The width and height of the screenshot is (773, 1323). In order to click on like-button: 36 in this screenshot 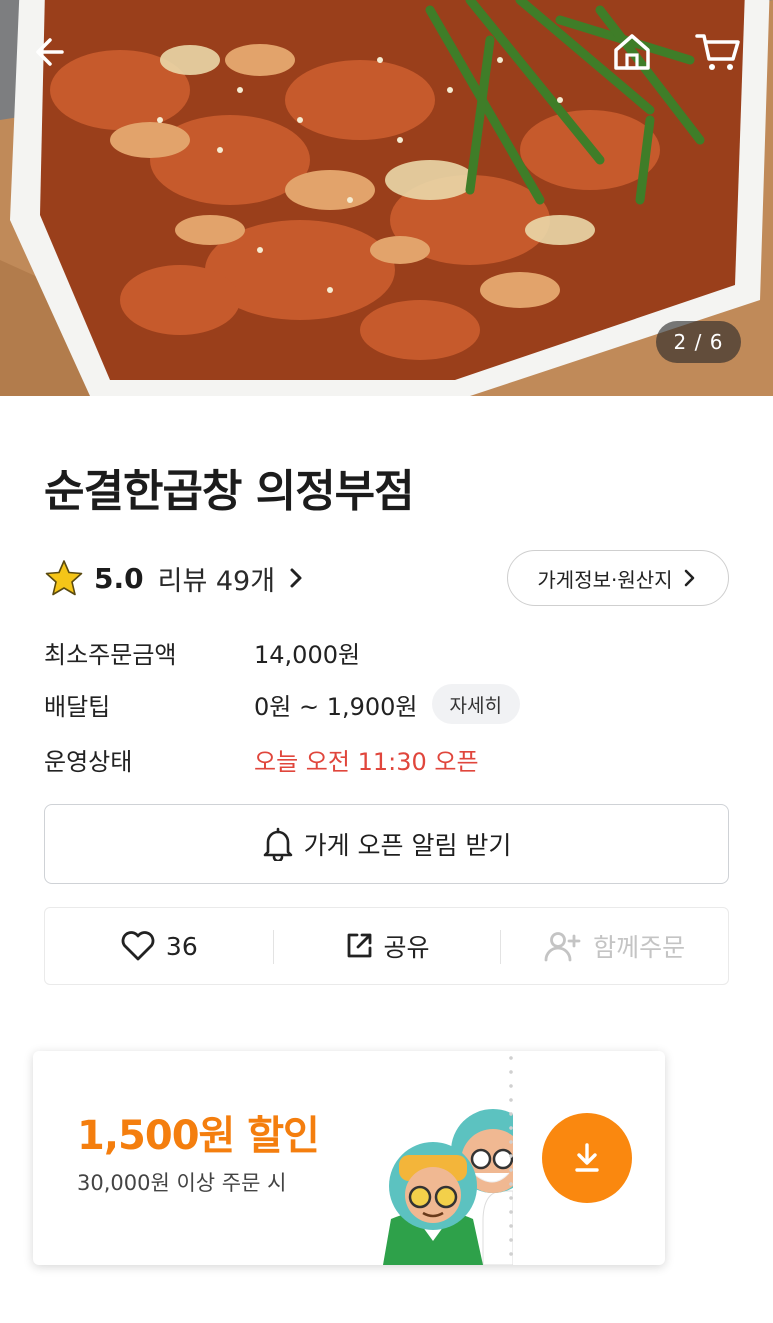, I will do `click(159, 946)`.